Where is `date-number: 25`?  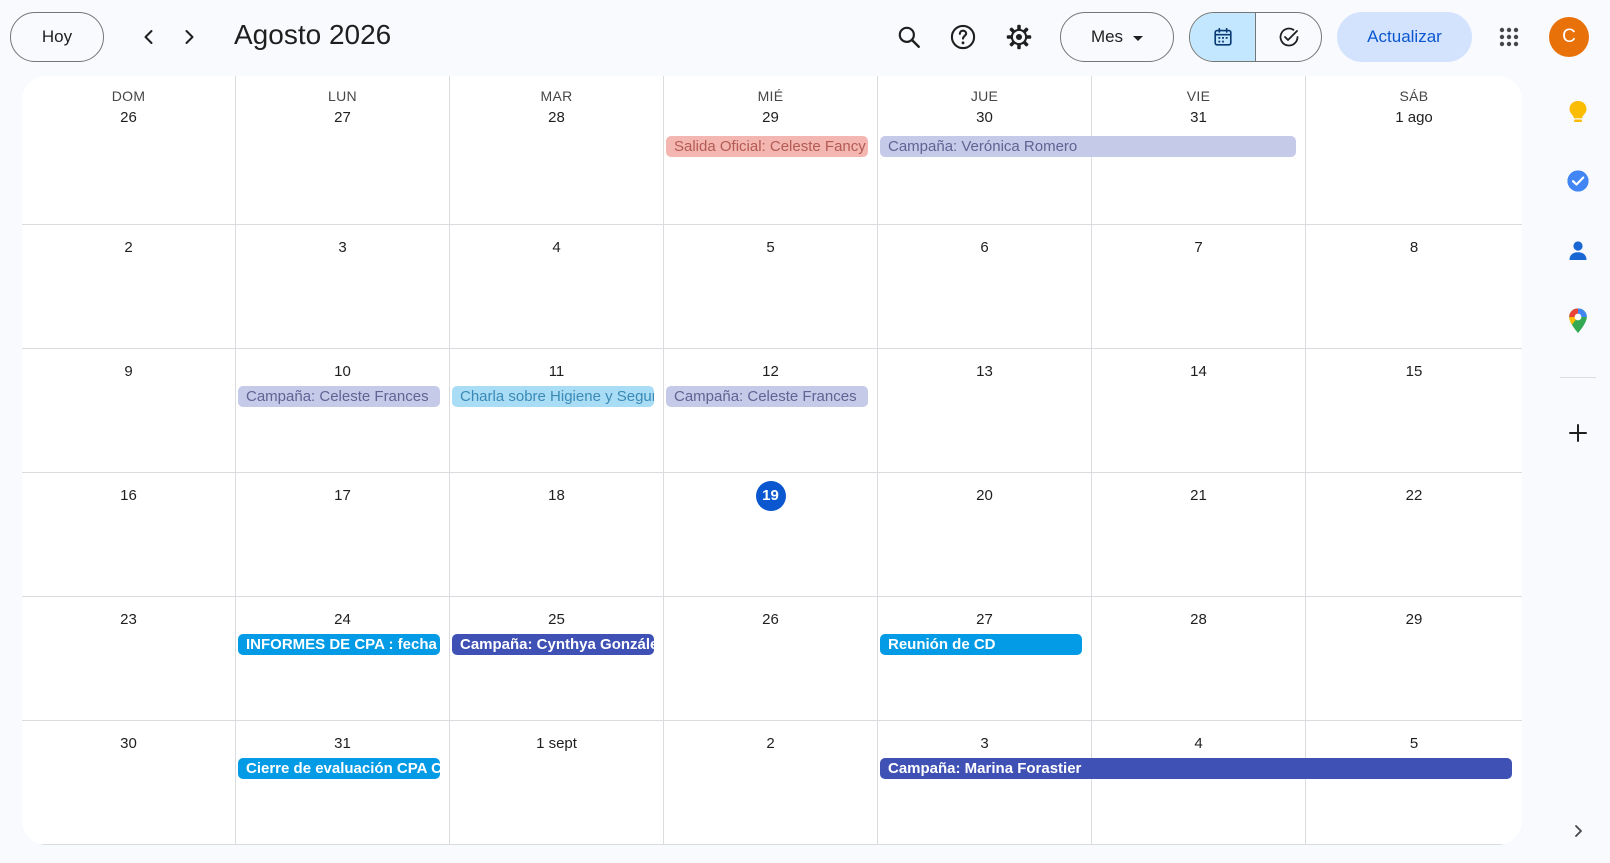 date-number: 25 is located at coordinates (557, 620).